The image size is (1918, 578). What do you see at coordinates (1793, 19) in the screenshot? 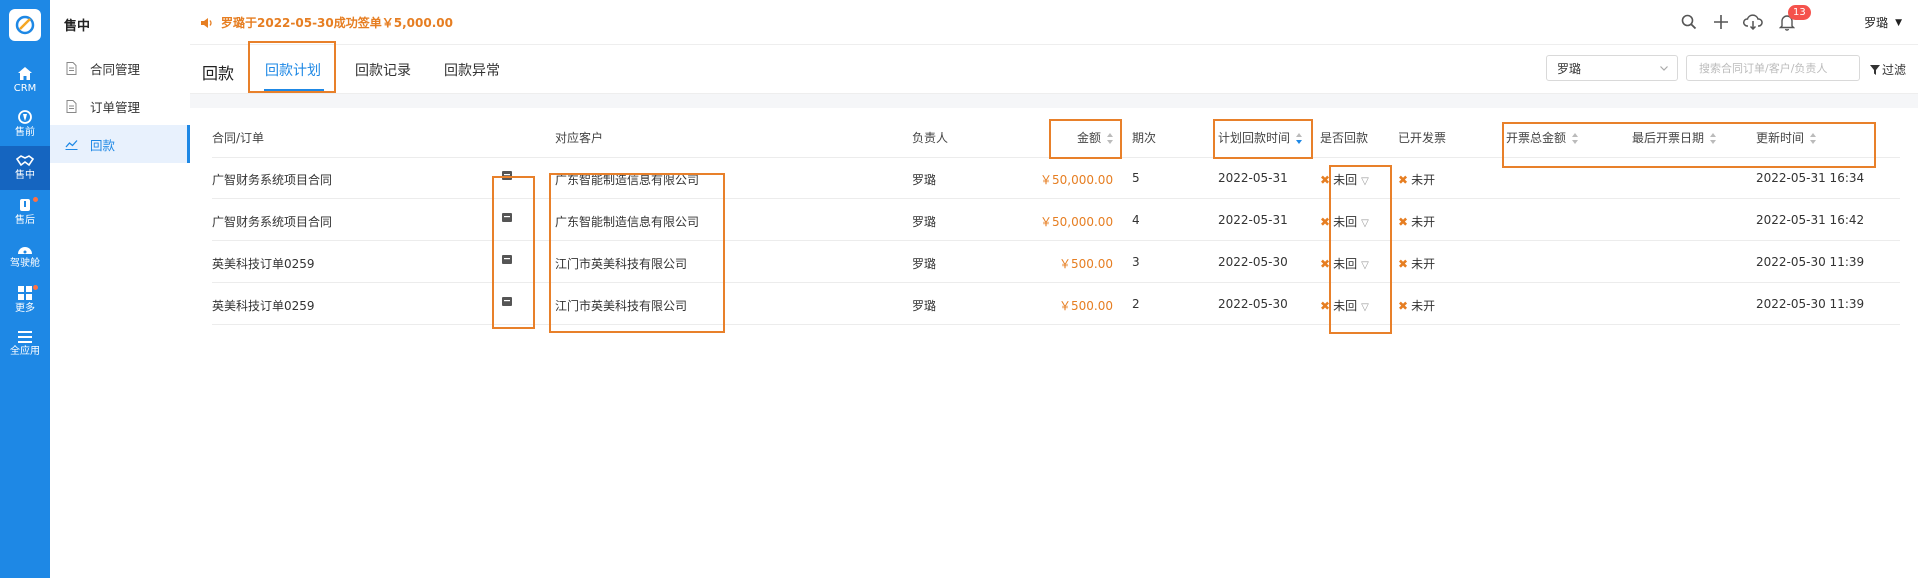
I see `bell-icon: 13` at bounding box center [1793, 19].